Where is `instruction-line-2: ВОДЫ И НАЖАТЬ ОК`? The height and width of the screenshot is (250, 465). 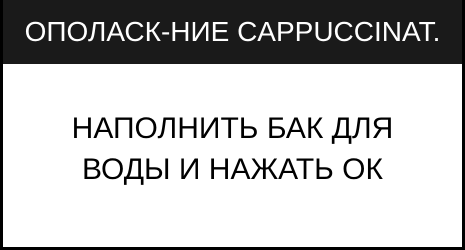 instruction-line-2: ВОДЫ И НАЖАТЬ ОК is located at coordinates (232, 169).